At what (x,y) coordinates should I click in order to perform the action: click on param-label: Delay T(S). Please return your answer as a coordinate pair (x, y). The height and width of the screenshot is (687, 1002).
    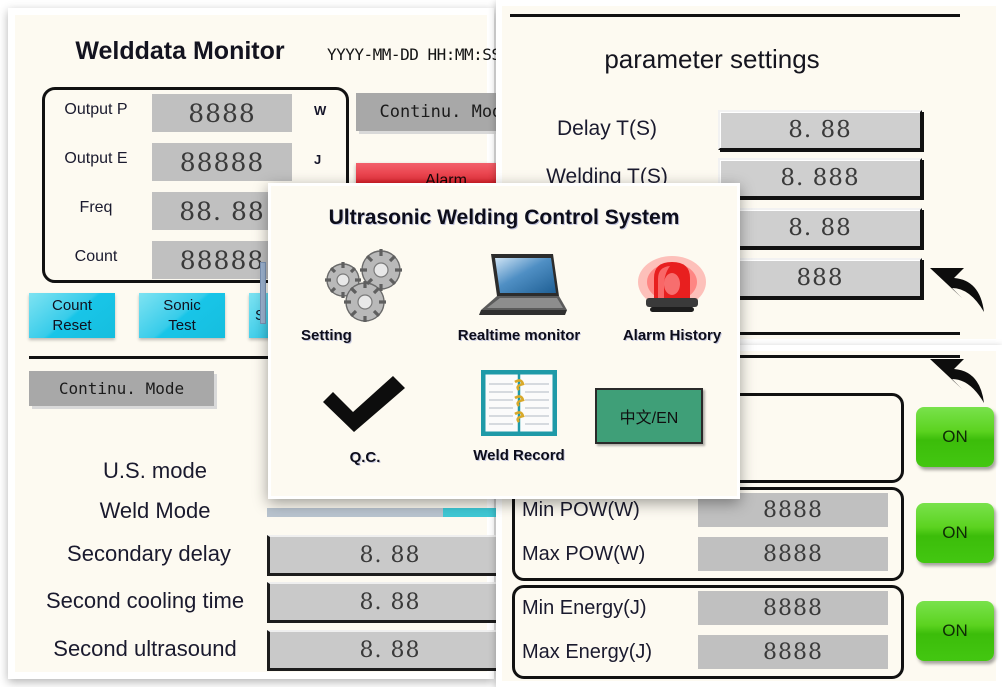
    Looking at the image, I should click on (607, 128).